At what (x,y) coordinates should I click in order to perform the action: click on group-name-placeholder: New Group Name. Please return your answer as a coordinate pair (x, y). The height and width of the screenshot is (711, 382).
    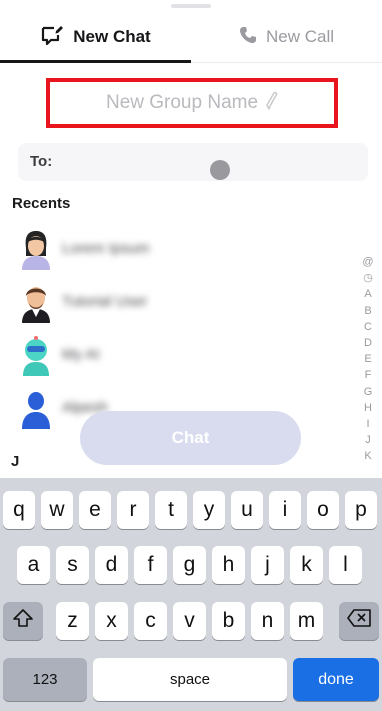
    Looking at the image, I should click on (182, 102).